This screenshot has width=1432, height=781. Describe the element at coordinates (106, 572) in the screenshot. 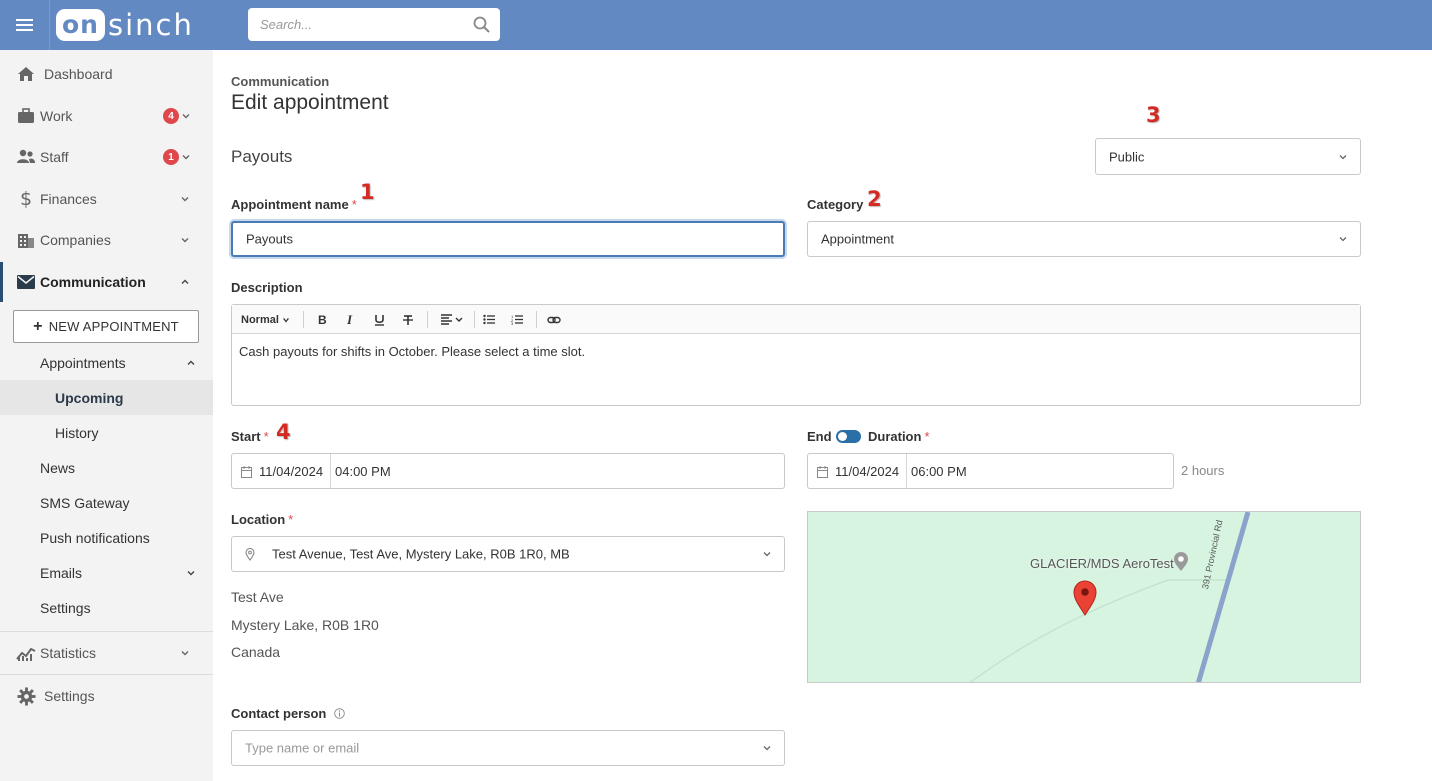

I see `sidebar-item-emails: Emails` at that location.